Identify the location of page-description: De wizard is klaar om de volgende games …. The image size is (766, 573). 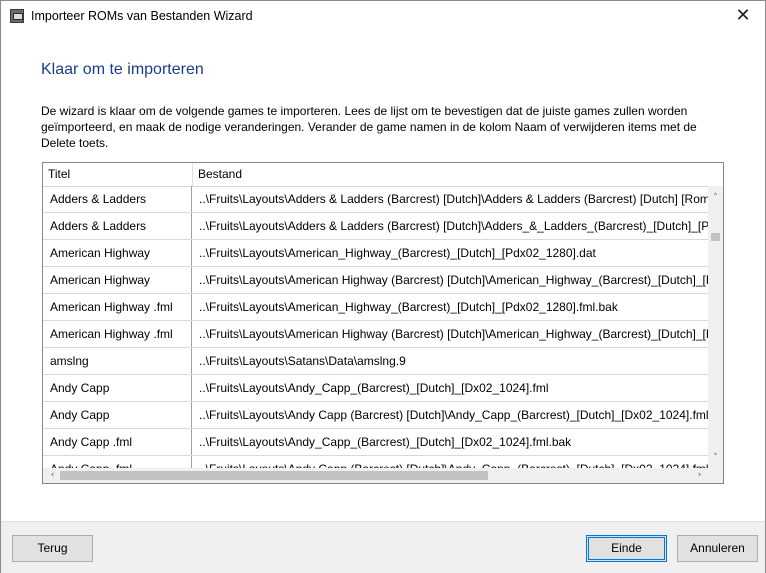
(369, 127).